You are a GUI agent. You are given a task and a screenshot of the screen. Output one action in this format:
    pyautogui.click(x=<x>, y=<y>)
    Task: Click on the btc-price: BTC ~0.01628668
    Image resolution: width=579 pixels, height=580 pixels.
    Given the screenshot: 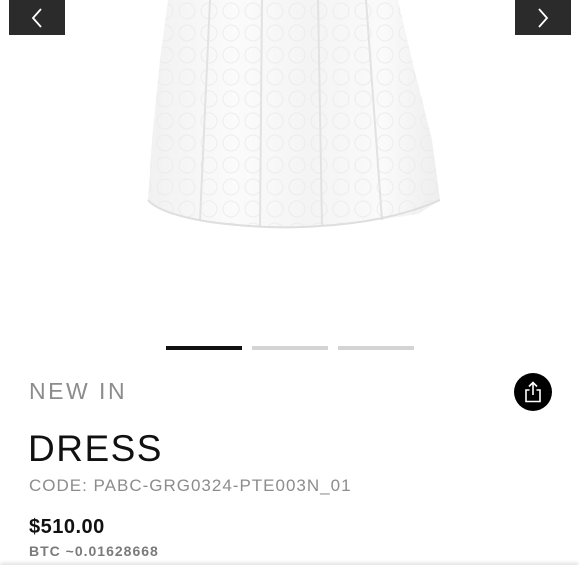 What is the action you would take?
    pyautogui.click(x=94, y=551)
    